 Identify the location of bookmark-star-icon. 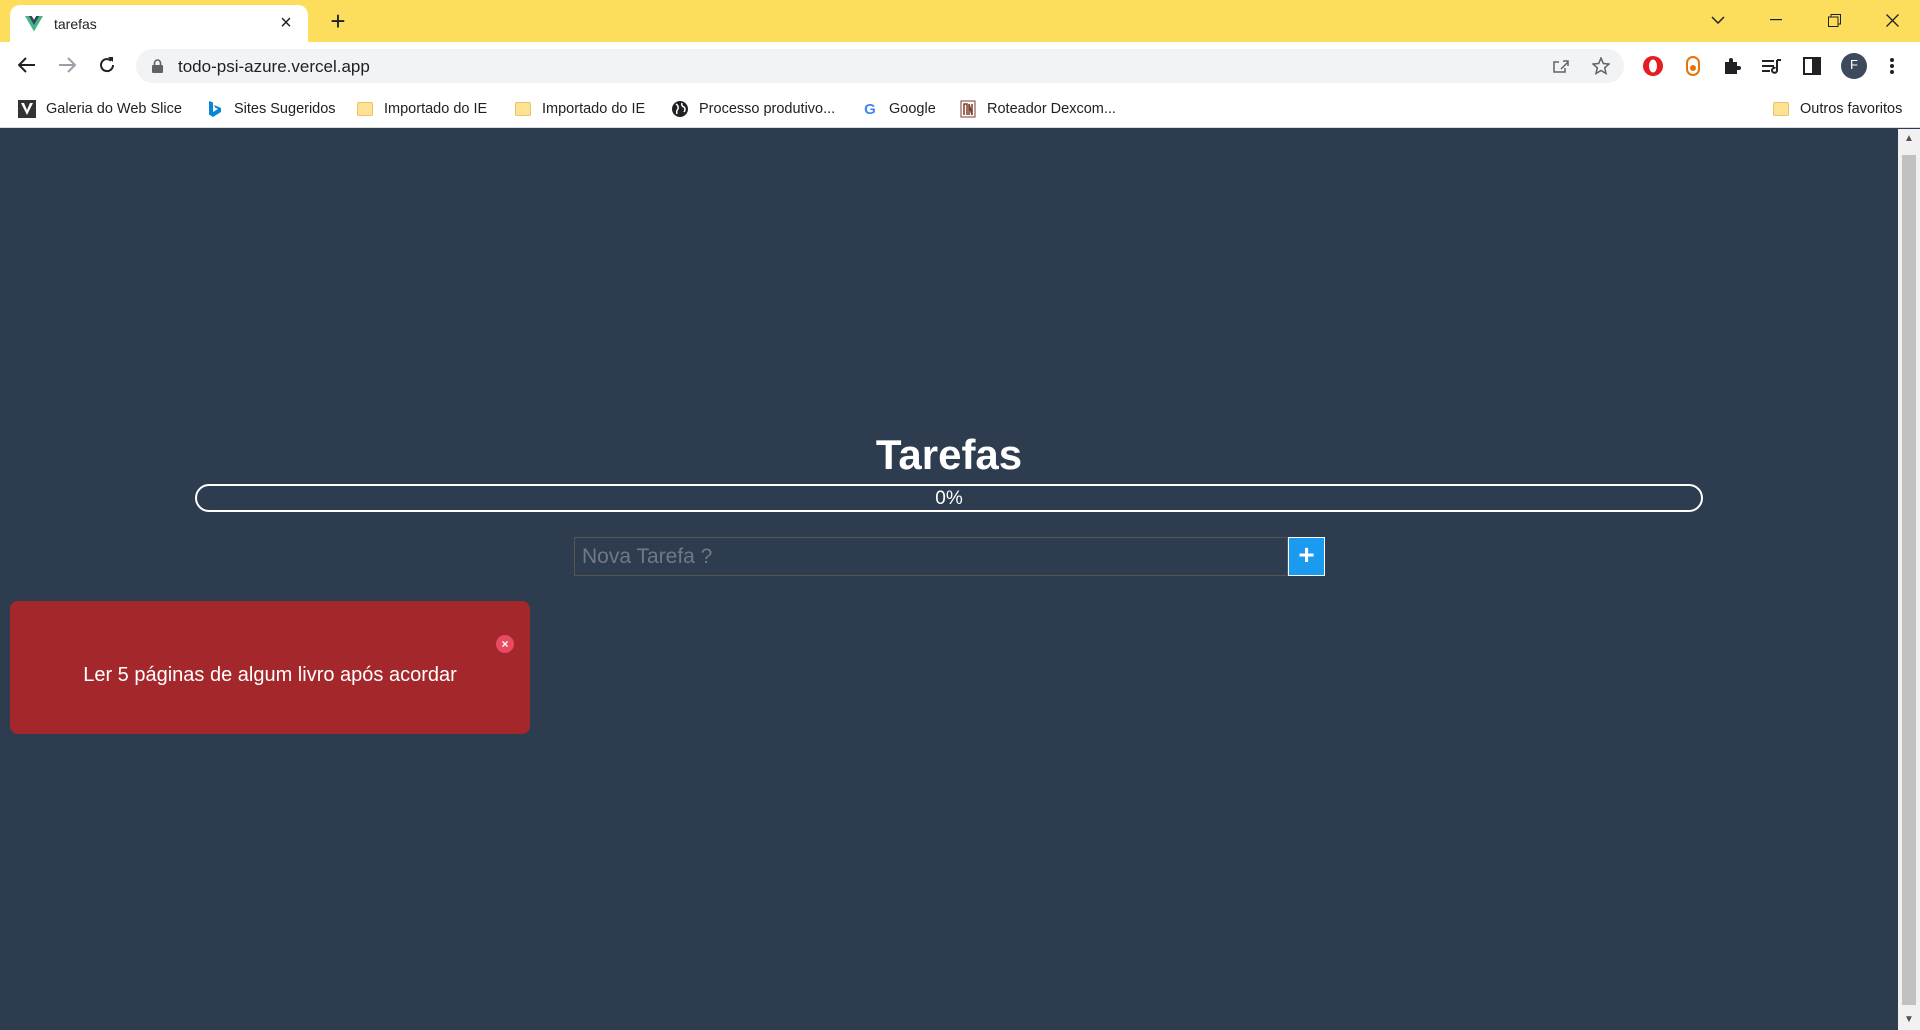
(1601, 66).